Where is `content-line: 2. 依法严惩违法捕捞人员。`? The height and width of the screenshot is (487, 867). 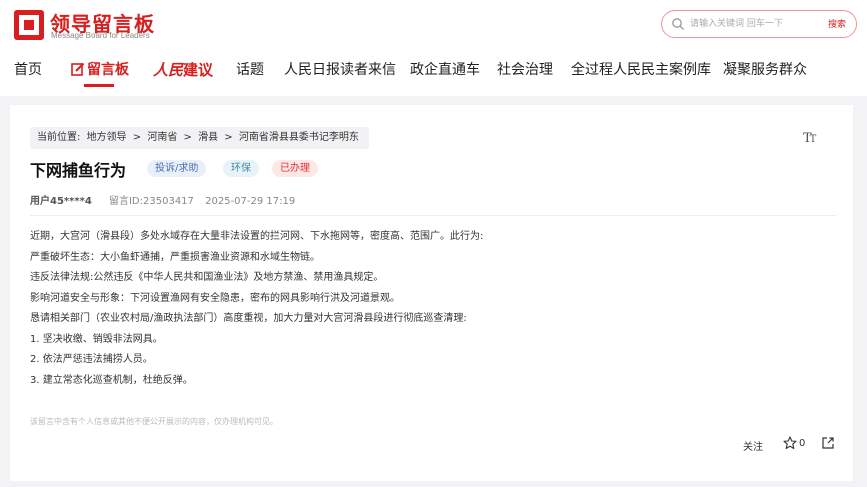 content-line: 2. 依法严惩违法捕捞人员。 is located at coordinates (91, 359).